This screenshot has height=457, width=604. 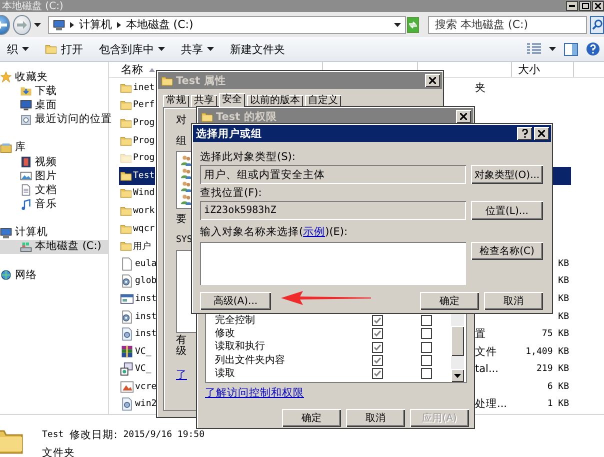 I want to click on file-item: inet, so click(x=137, y=88).